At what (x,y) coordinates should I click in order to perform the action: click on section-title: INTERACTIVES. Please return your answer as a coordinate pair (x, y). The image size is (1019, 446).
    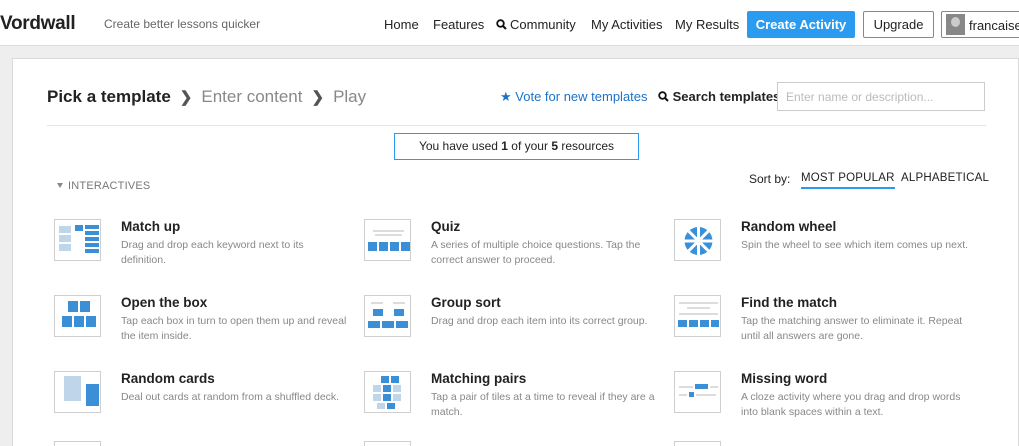
    Looking at the image, I should click on (109, 186).